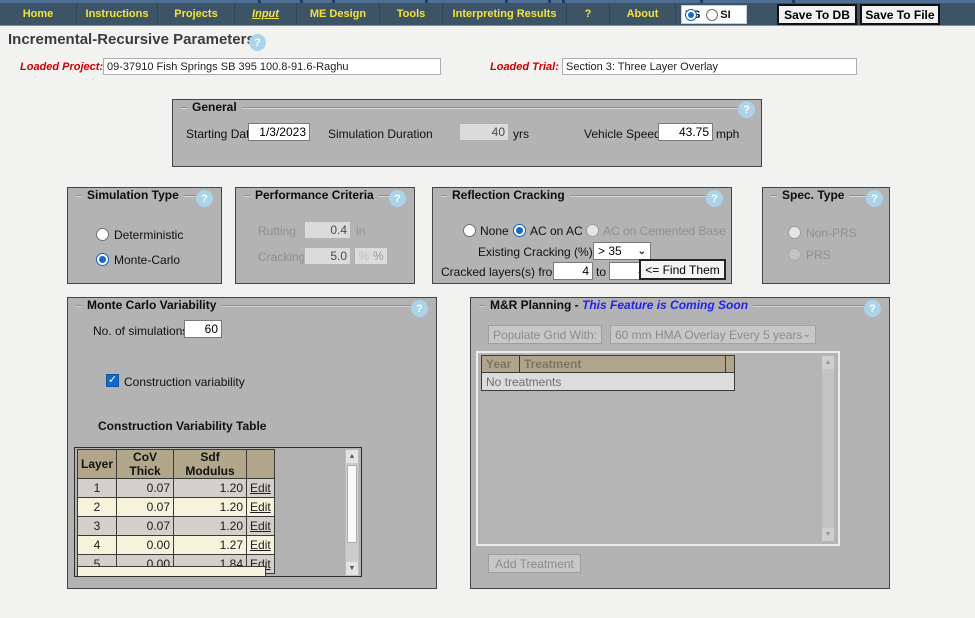 This screenshot has height=618, width=975. What do you see at coordinates (102, 234) in the screenshot?
I see `deterministic-radio` at bounding box center [102, 234].